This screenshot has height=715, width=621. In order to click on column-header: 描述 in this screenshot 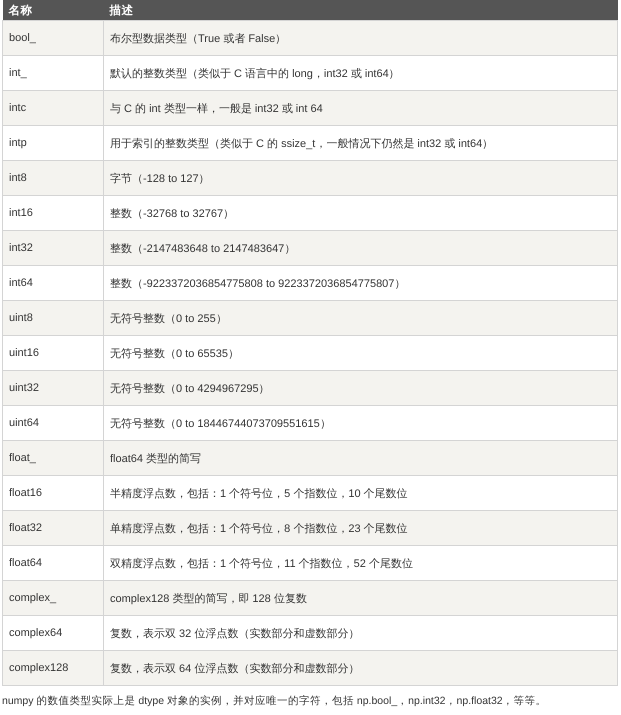, I will do `click(361, 10)`.